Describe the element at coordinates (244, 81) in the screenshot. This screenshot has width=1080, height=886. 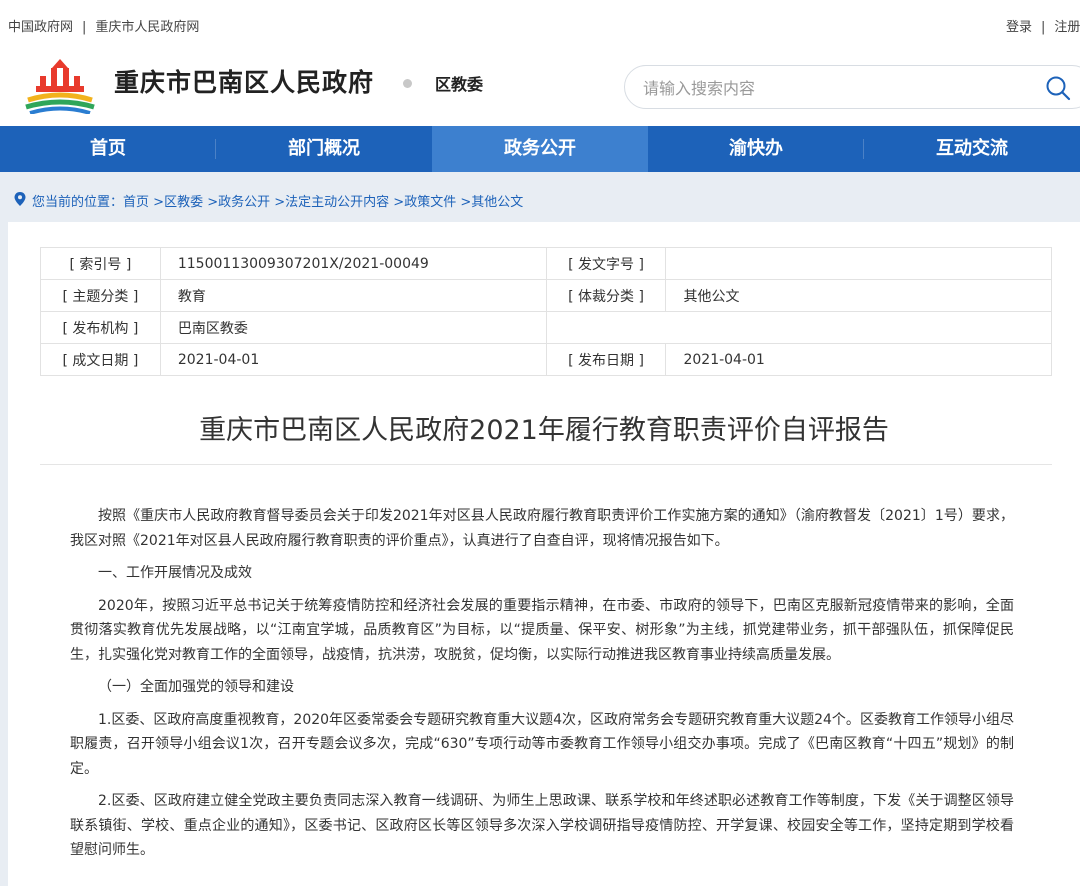
I see `site-title: 重庆市巴南区人民政府` at that location.